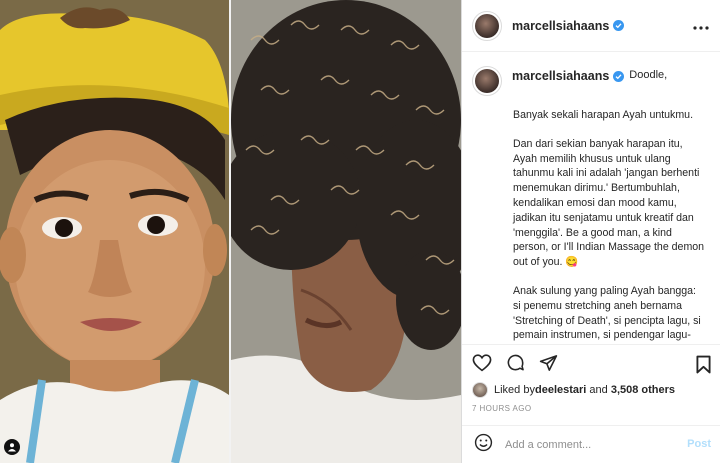 Image resolution: width=720 pixels, height=463 pixels. I want to click on caption-first-line: Doodle,, so click(648, 75).